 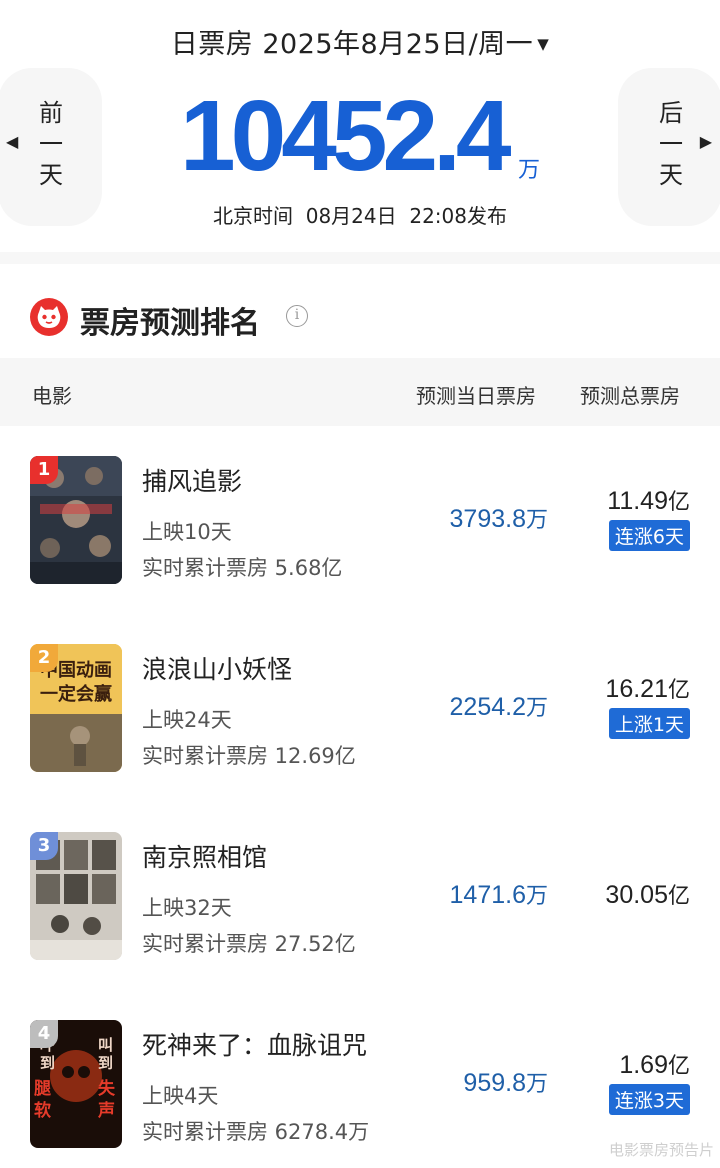 What do you see at coordinates (487, 895) in the screenshot?
I see `daily-forecast-value: 1471.6` at bounding box center [487, 895].